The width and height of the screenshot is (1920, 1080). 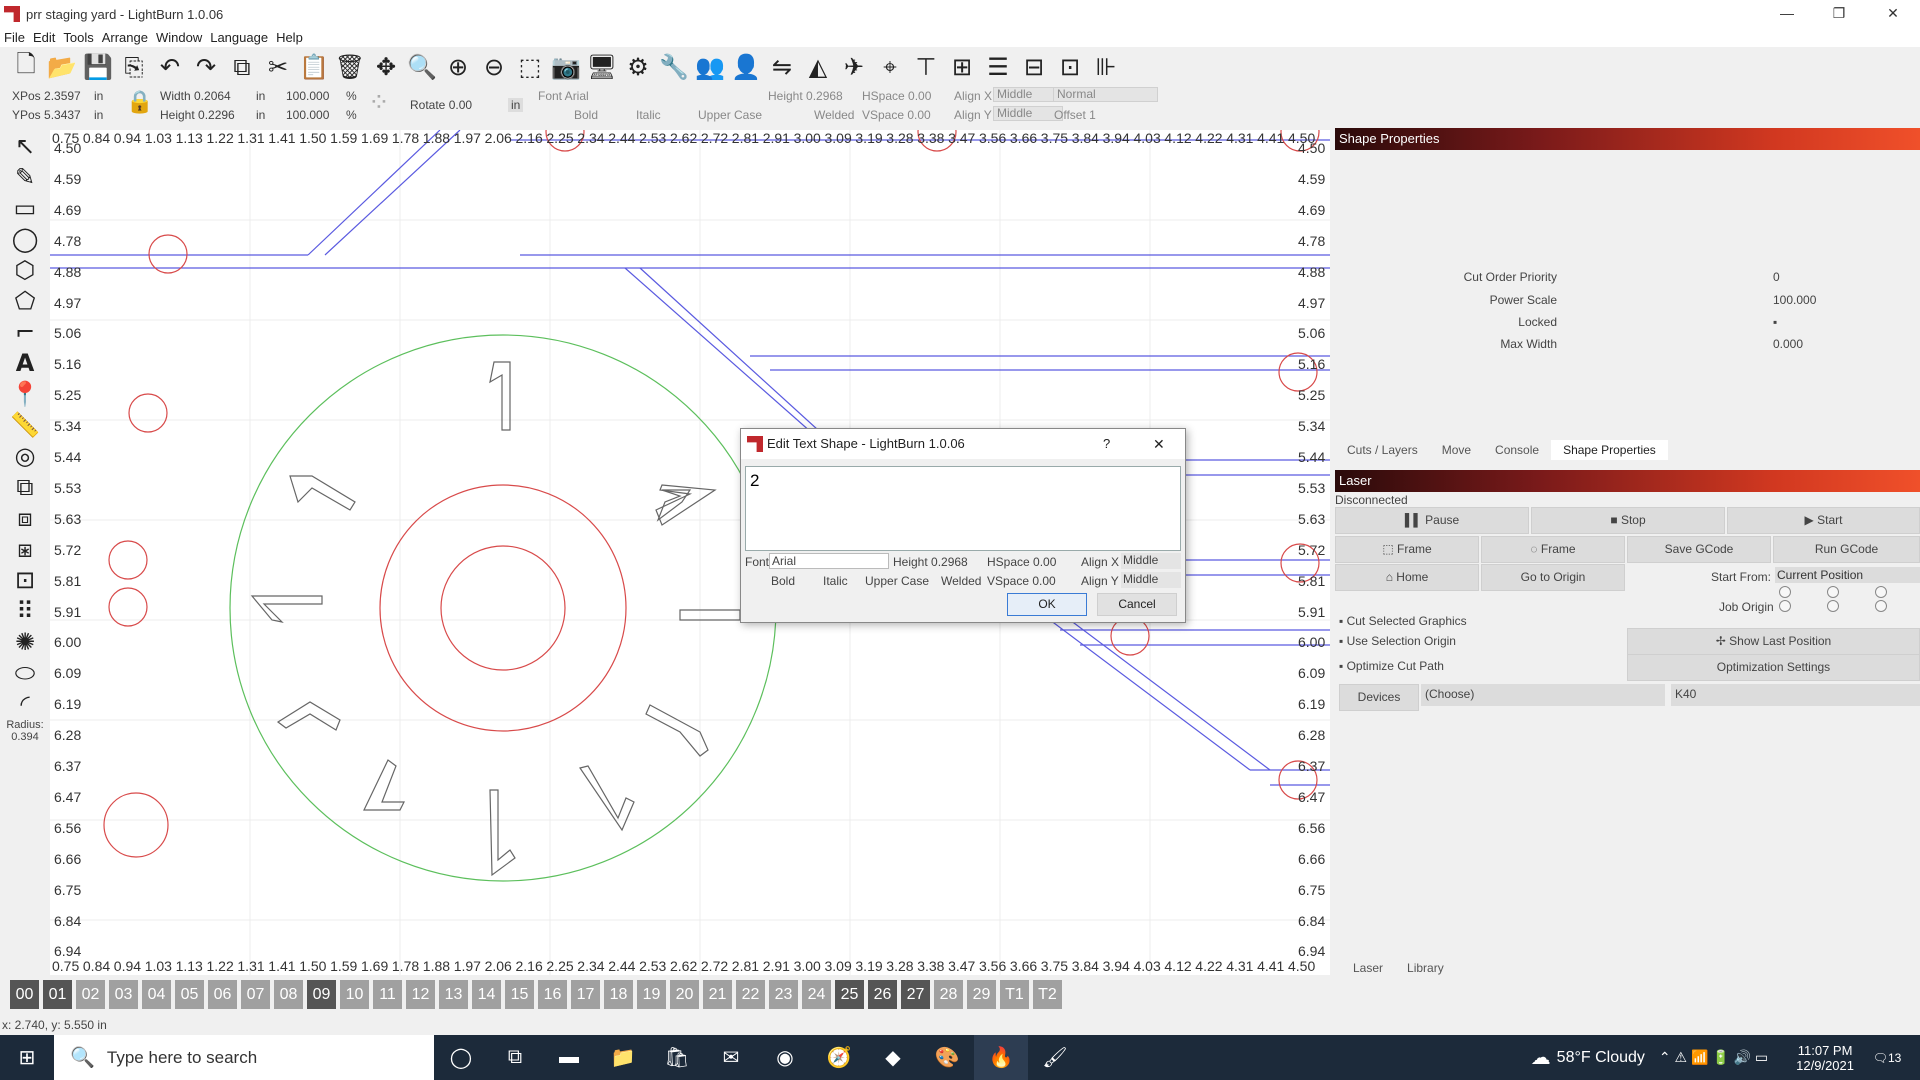 What do you see at coordinates (1839, 14) in the screenshot?
I see `maximize-button: ❐` at bounding box center [1839, 14].